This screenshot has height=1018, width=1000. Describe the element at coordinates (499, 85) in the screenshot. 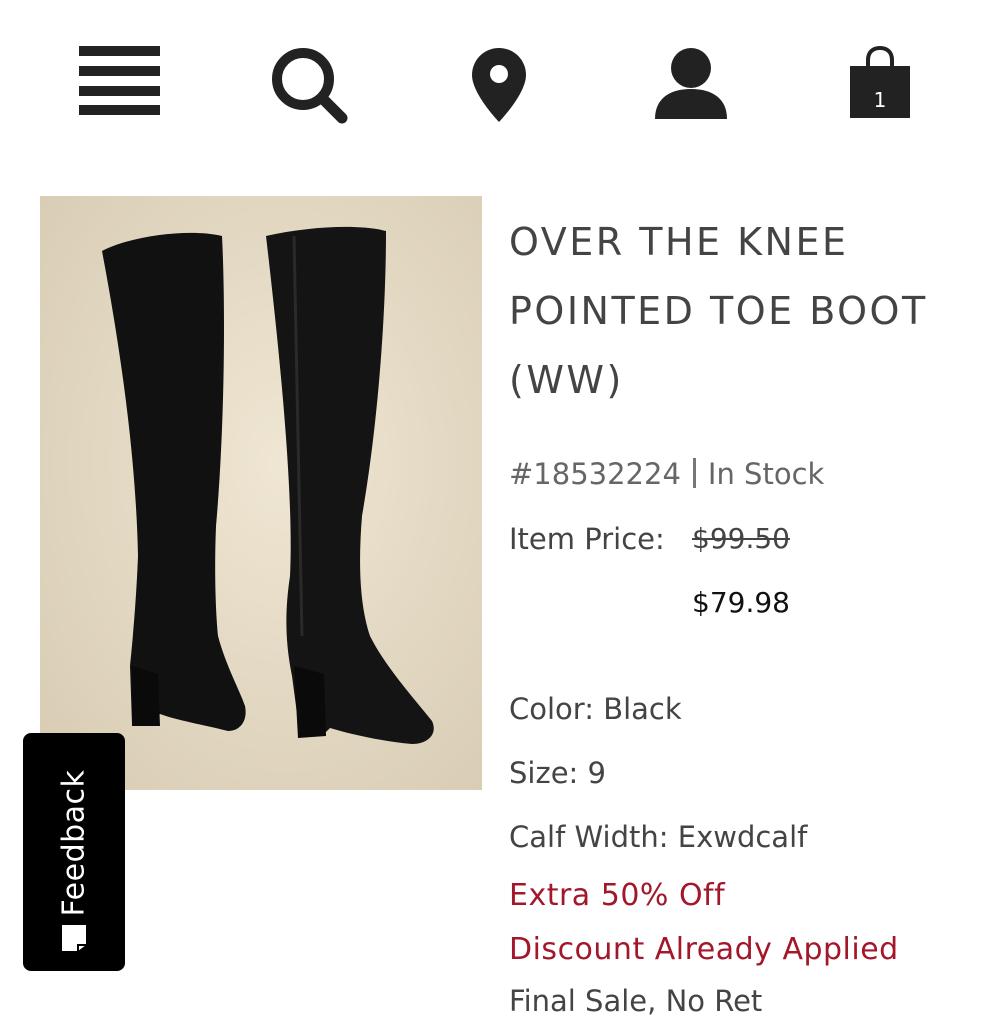

I see `location-pin-icon` at that location.